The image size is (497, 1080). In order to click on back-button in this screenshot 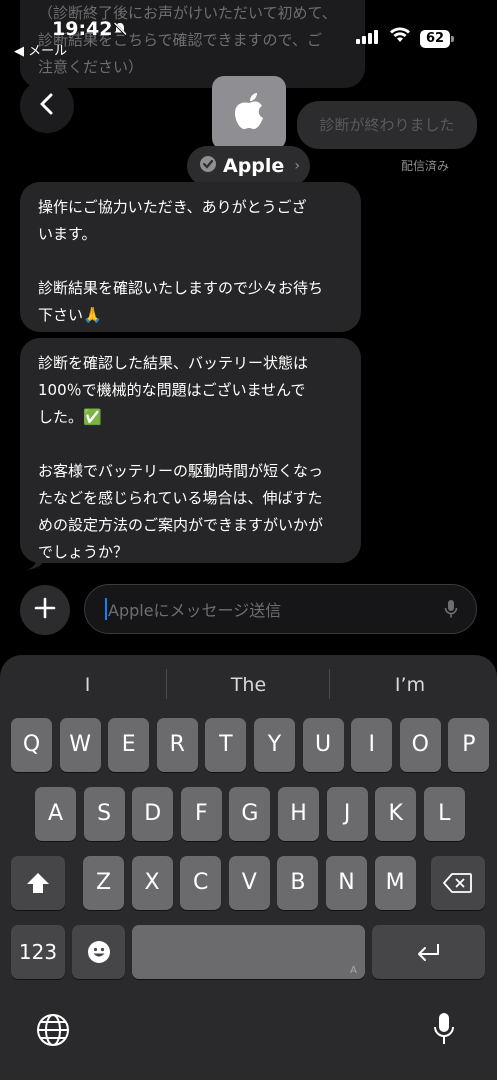, I will do `click(47, 106)`.